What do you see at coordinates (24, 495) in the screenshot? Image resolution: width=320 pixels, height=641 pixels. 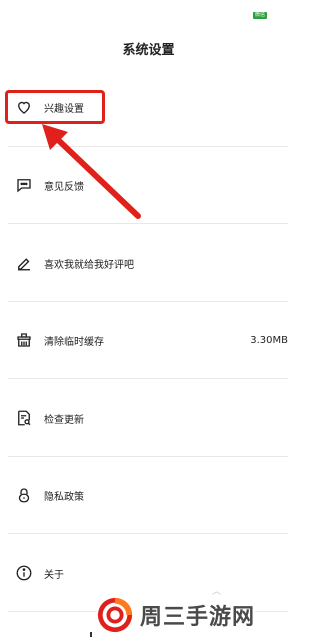 I see `lock-icon` at bounding box center [24, 495].